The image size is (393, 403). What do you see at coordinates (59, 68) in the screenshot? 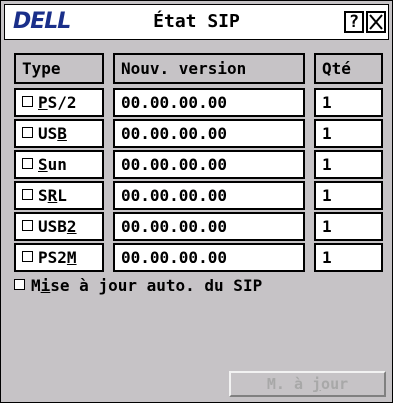
I see `header-type: Type` at bounding box center [59, 68].